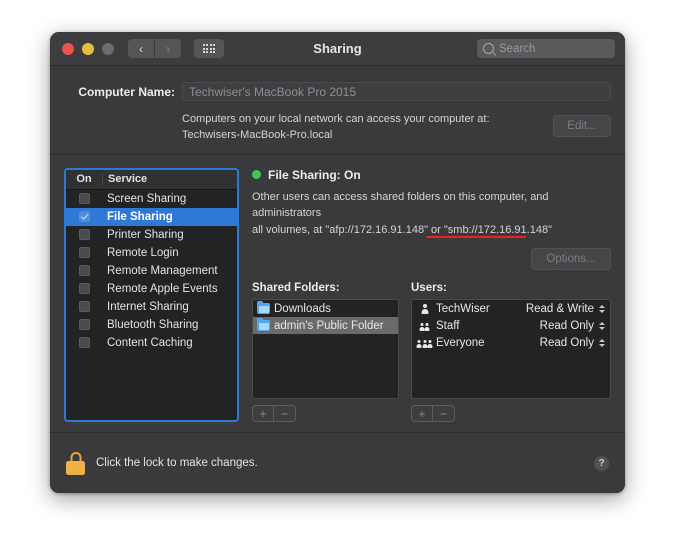  What do you see at coordinates (84, 217) in the screenshot?
I see `service-checkbox-file-sharing` at bounding box center [84, 217].